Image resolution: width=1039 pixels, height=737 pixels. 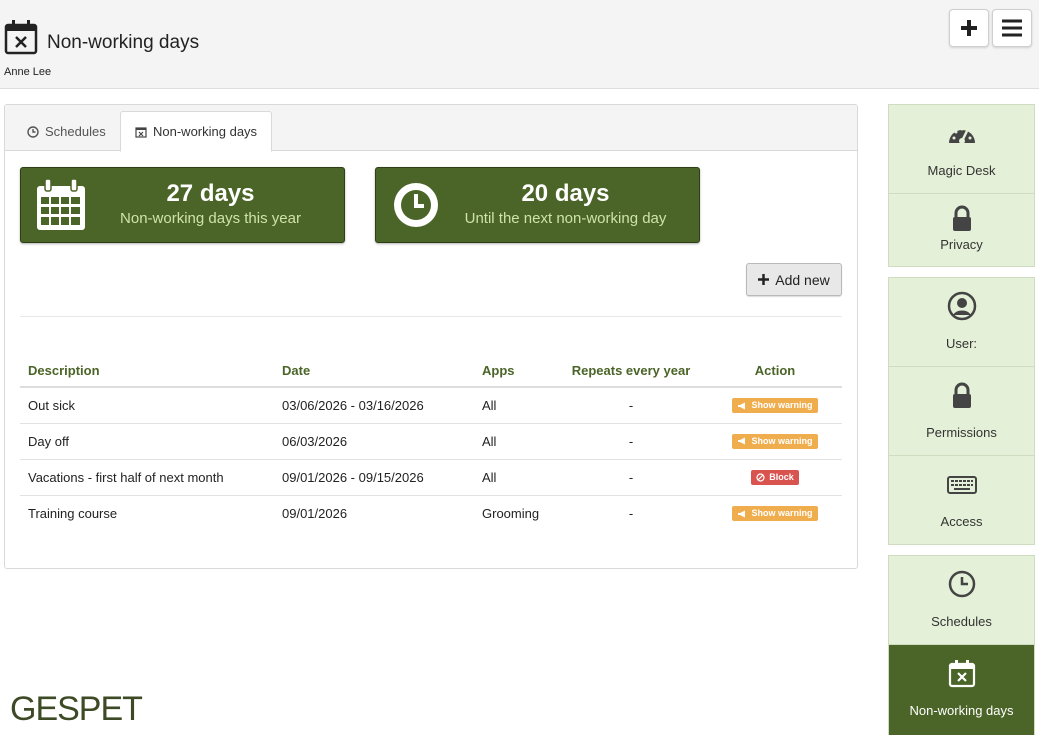 I want to click on tab-non-working-days: Non-working days, so click(x=196, y=131).